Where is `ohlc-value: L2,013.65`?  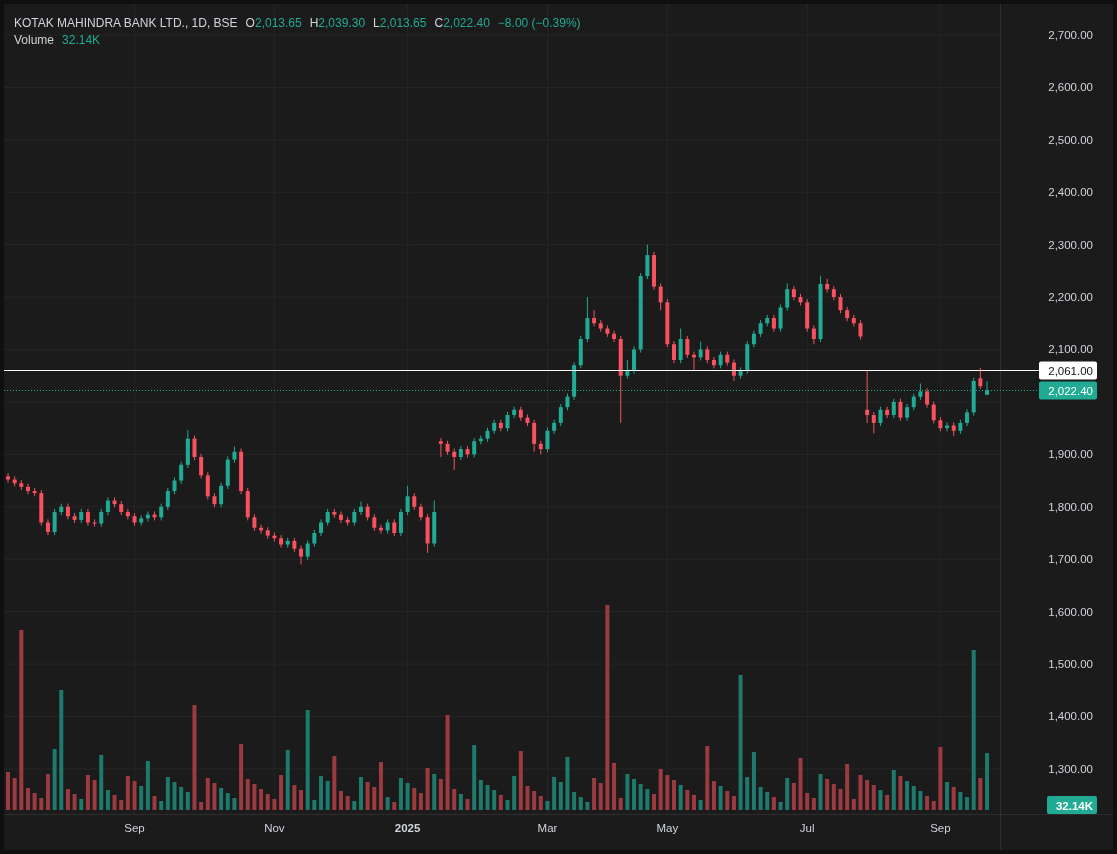 ohlc-value: L2,013.65 is located at coordinates (400, 23).